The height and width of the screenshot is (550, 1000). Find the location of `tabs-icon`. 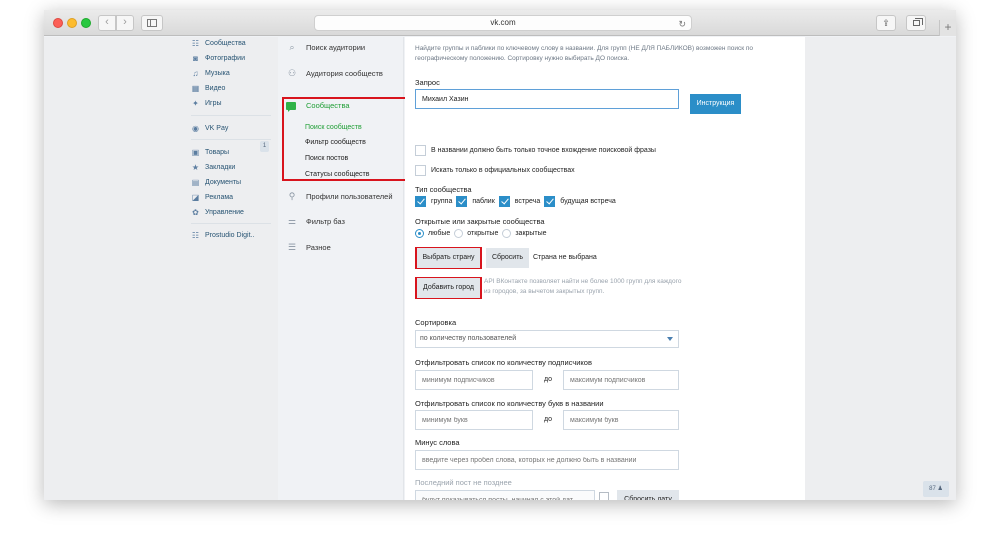

tabs-icon is located at coordinates (918, 22).